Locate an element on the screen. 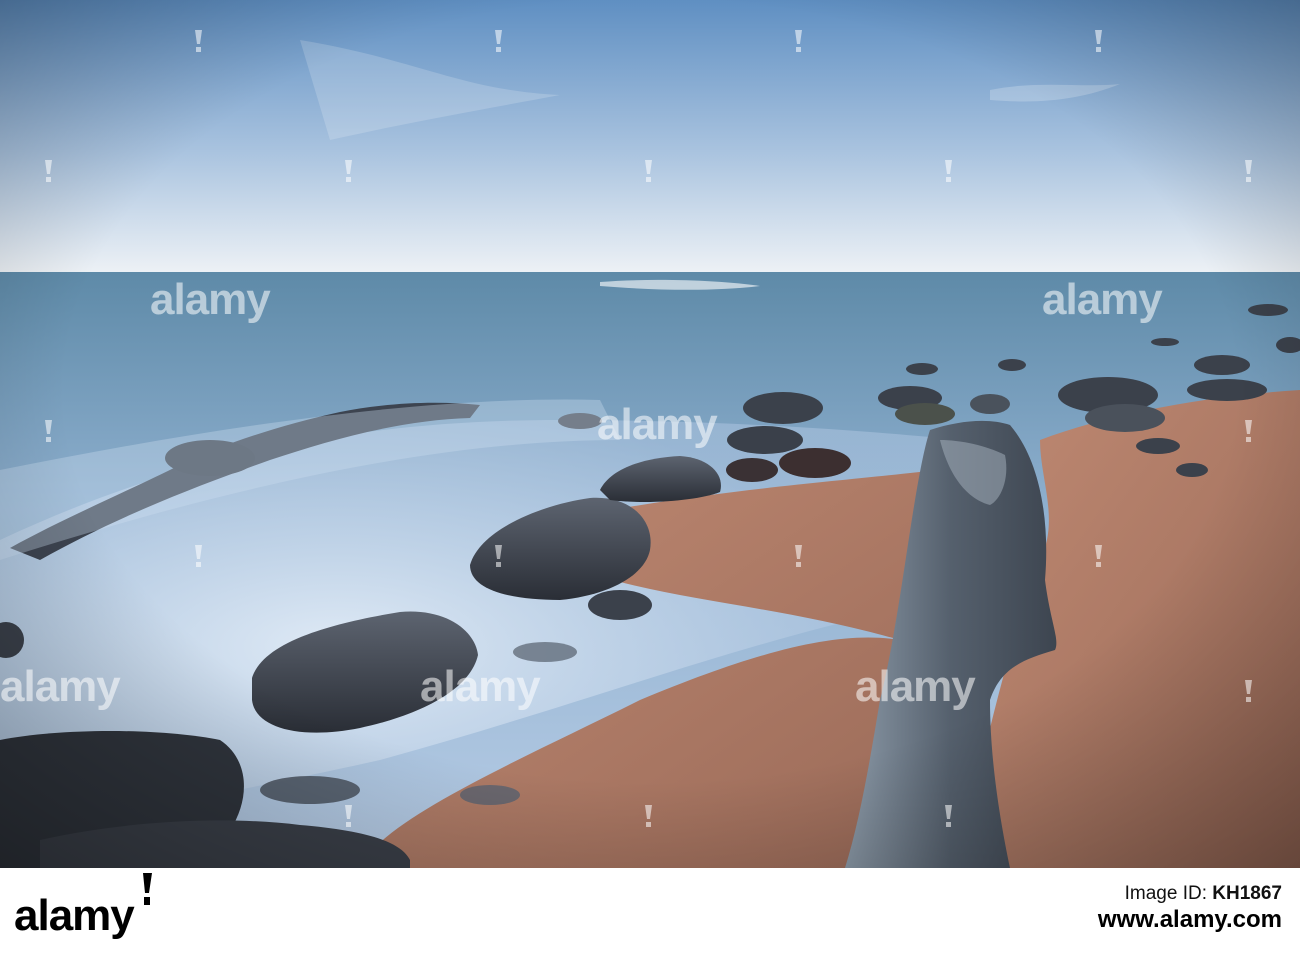  image-meta: Image ID: KH1867 www.alamy.com is located at coordinates (1190, 908).